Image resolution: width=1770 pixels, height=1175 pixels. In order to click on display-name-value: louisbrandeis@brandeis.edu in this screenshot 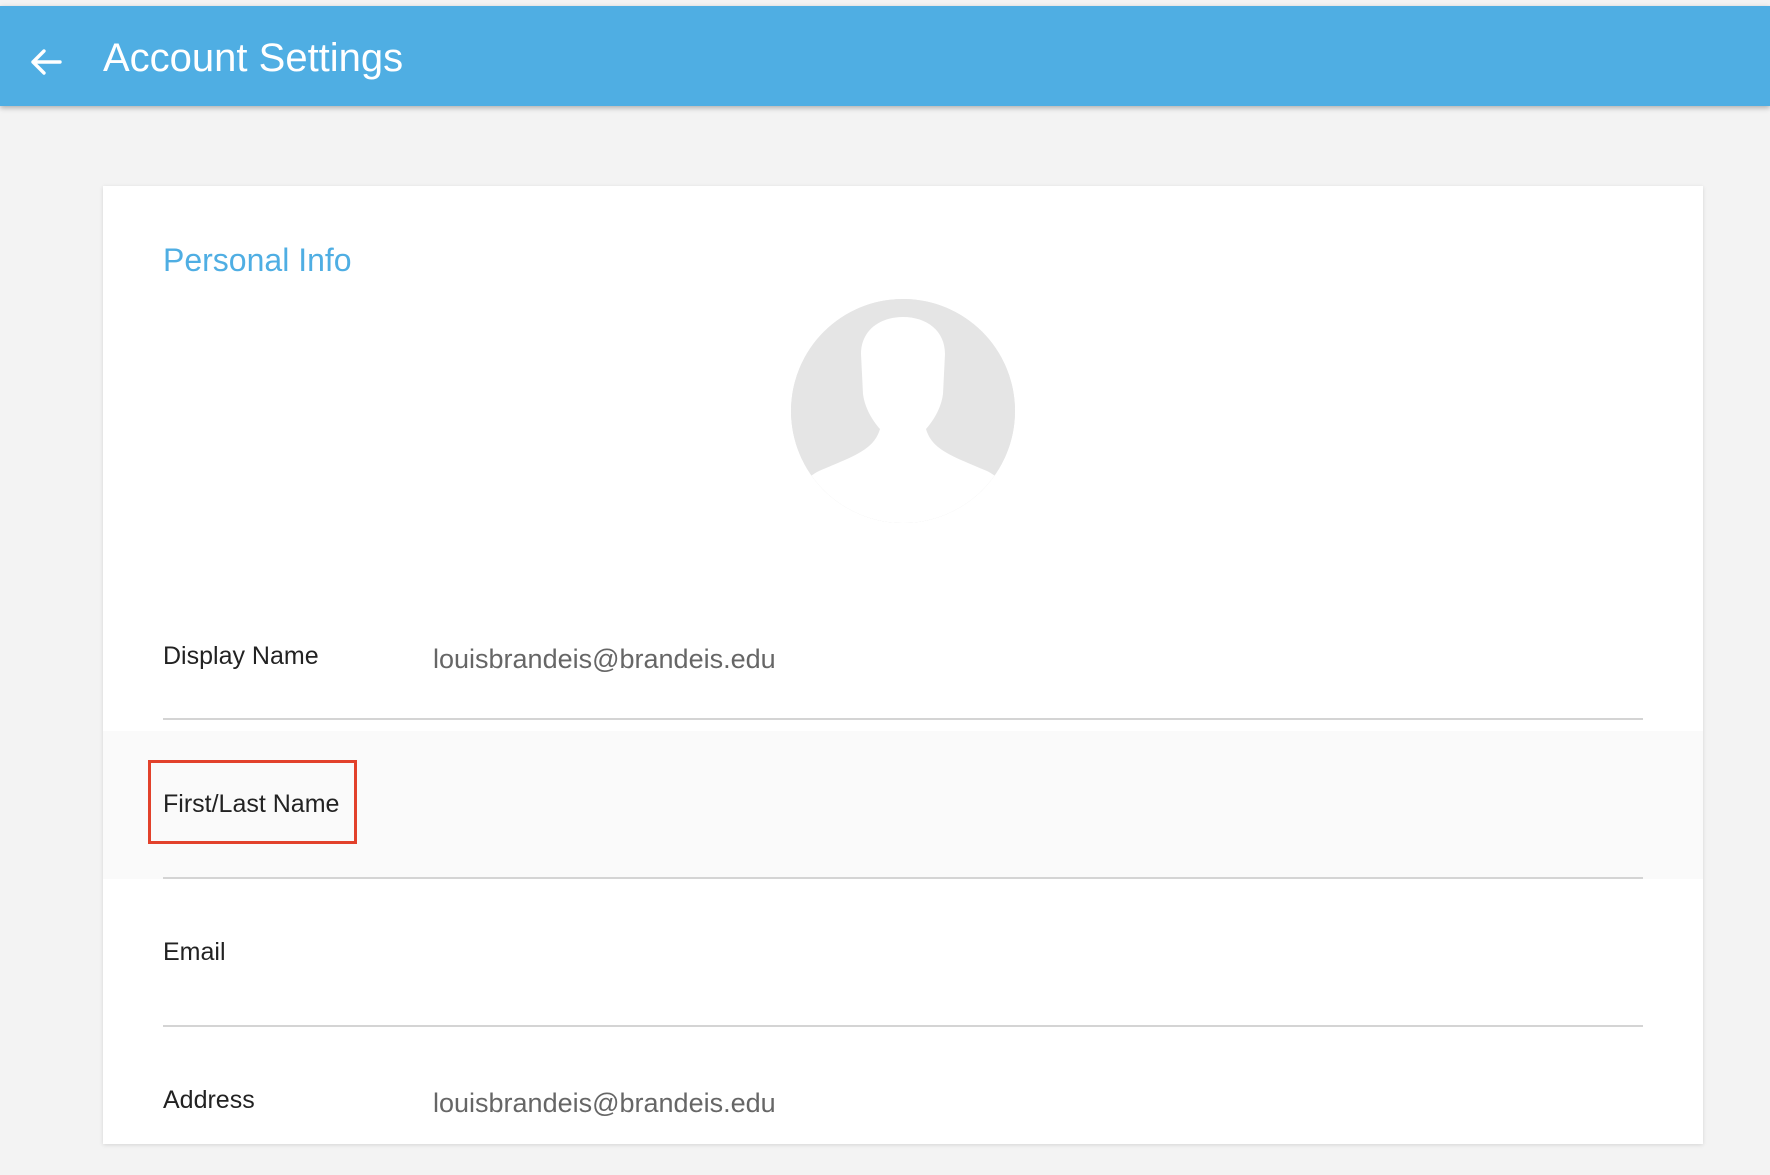, I will do `click(604, 659)`.